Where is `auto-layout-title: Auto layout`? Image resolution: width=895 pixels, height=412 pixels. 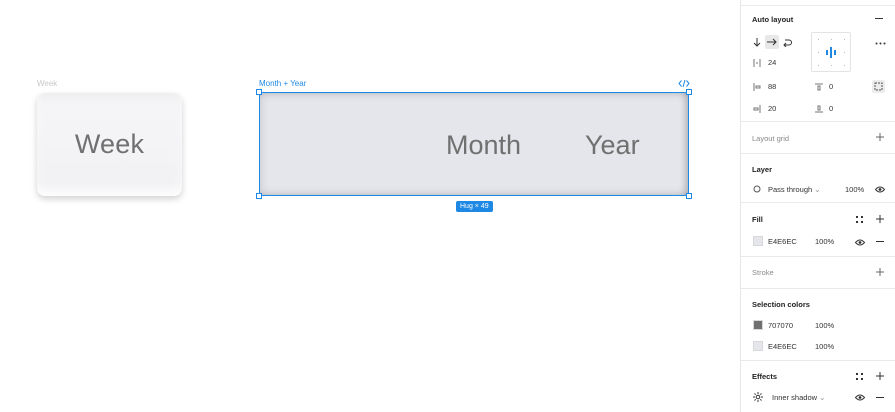 auto-layout-title: Auto layout is located at coordinates (773, 19).